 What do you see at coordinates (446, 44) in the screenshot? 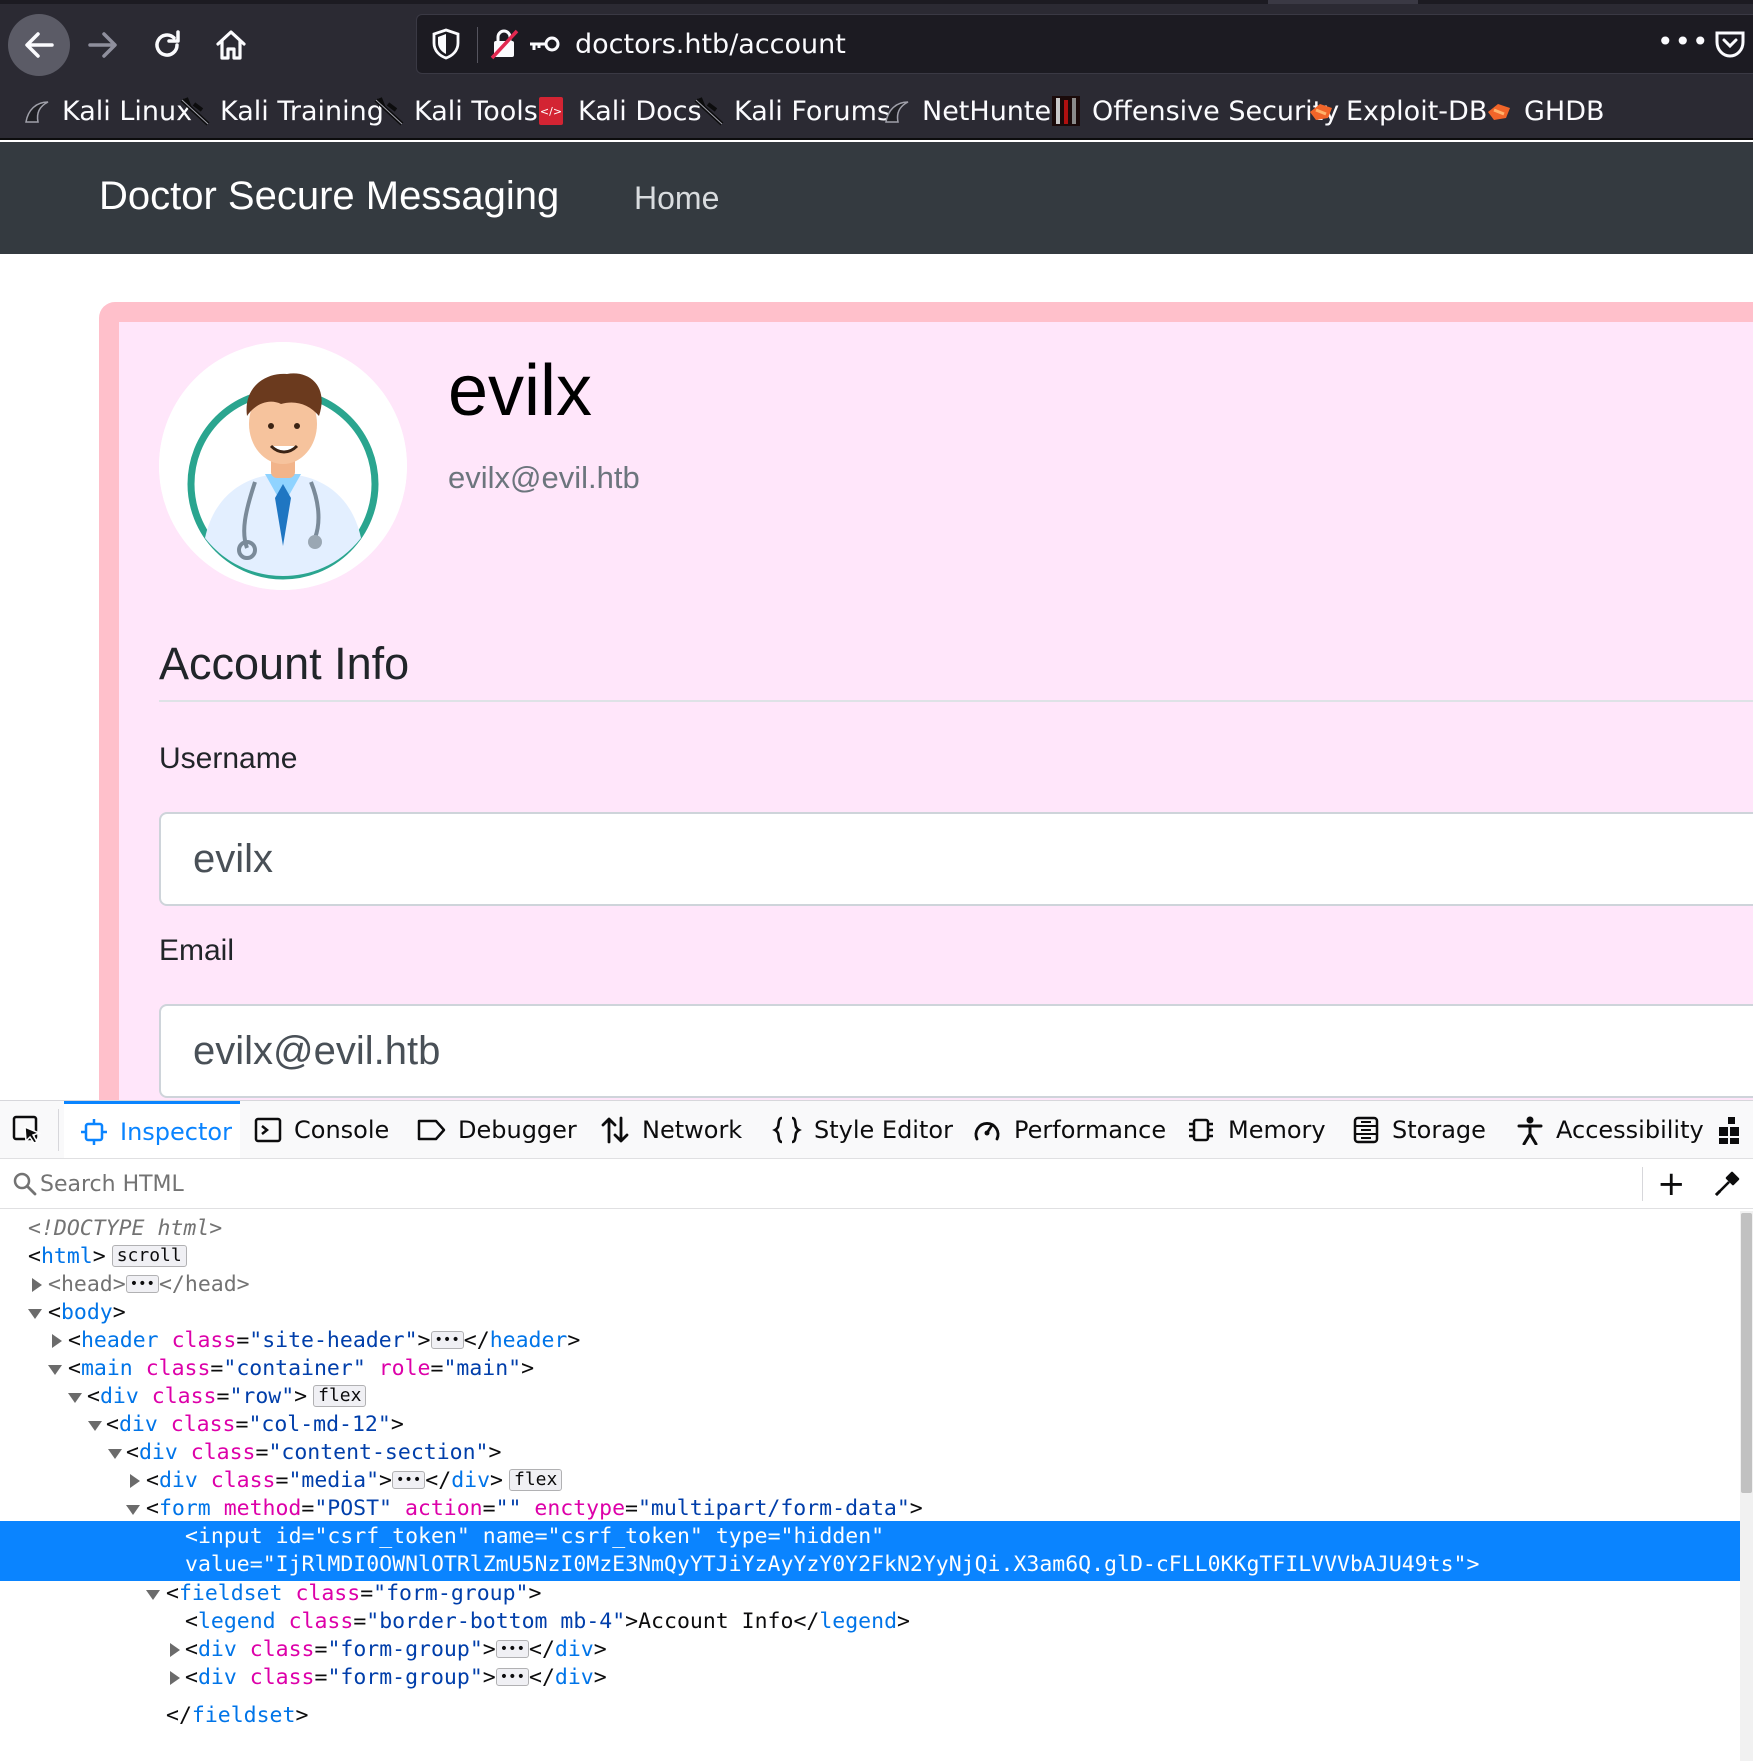
I see `tracking-shield-icon` at bounding box center [446, 44].